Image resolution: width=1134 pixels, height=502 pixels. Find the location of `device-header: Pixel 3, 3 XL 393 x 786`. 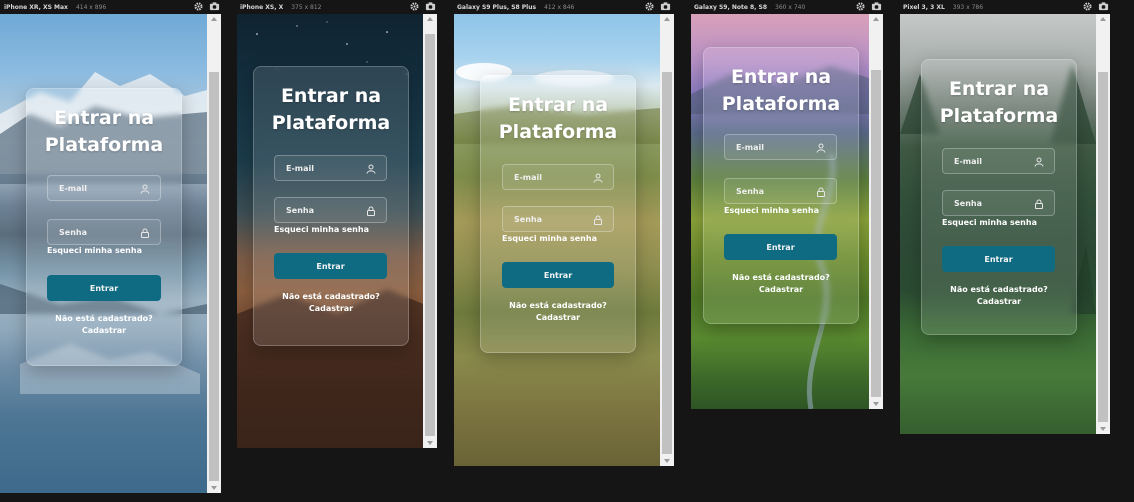

device-header: Pixel 3, 3 XL 393 x 786 is located at coordinates (1006, 7).